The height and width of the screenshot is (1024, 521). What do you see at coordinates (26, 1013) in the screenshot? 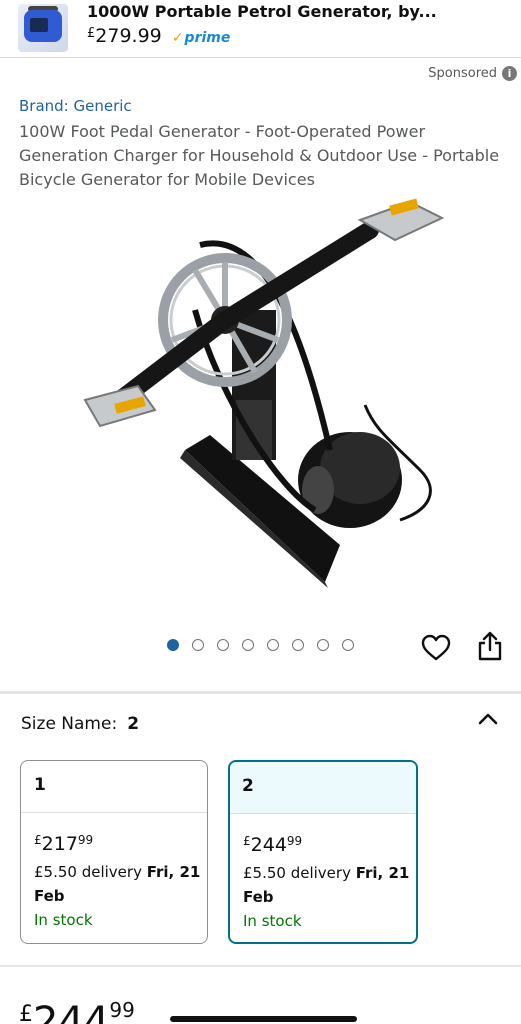
I see `main-price-currency: £` at bounding box center [26, 1013].